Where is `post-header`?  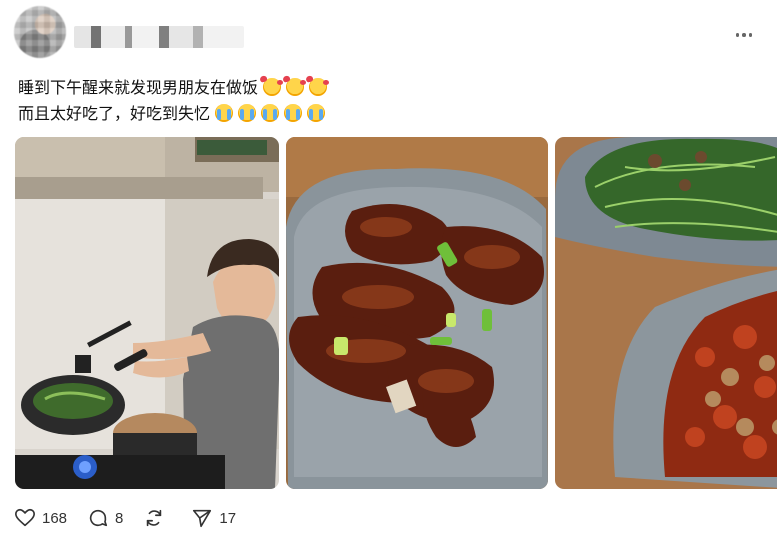 post-header is located at coordinates (384, 34).